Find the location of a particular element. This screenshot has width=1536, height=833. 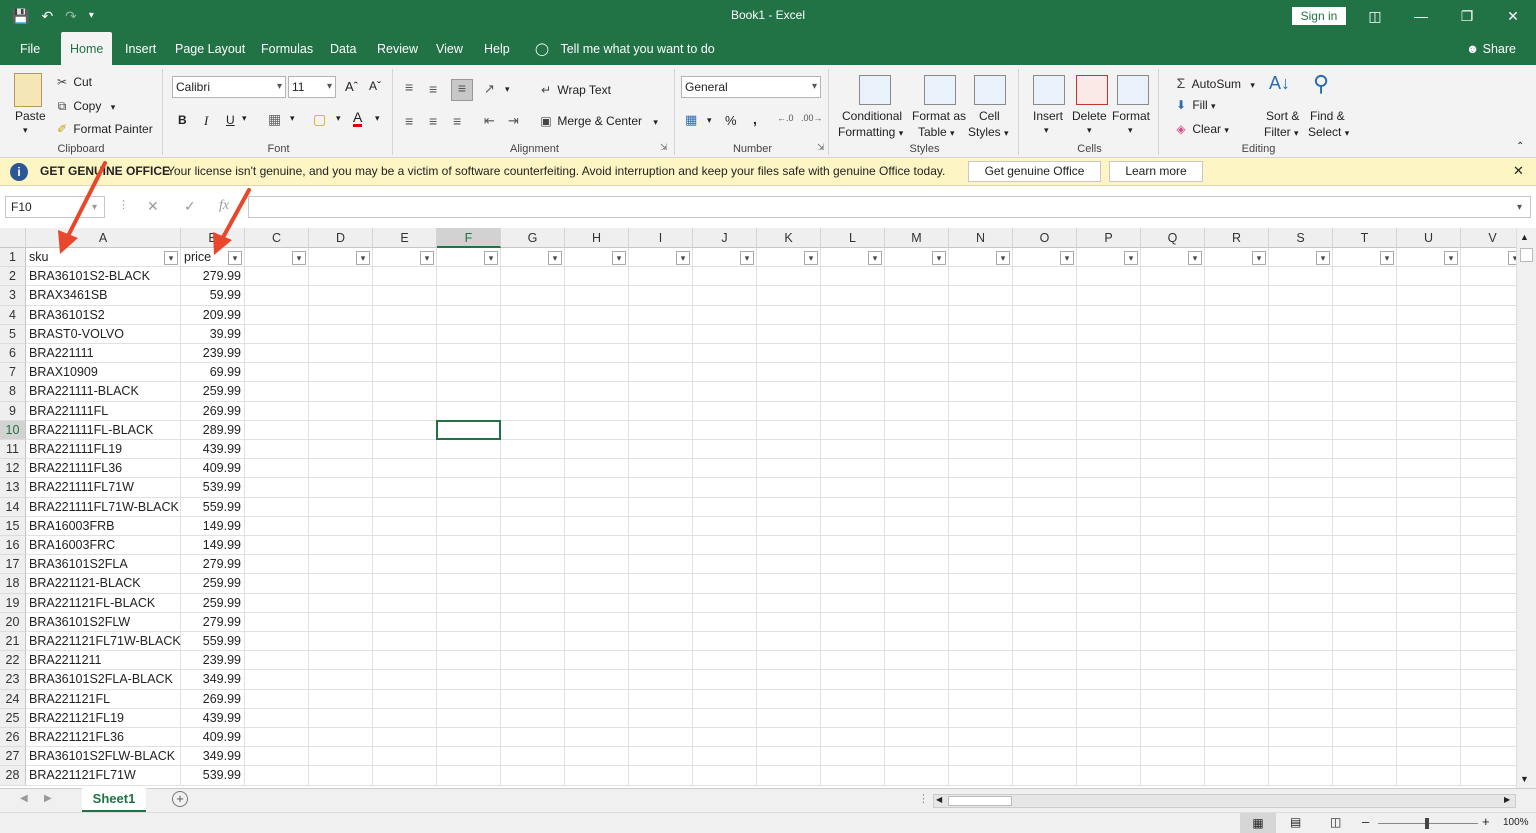

underline-button: U is located at coordinates (230, 120).